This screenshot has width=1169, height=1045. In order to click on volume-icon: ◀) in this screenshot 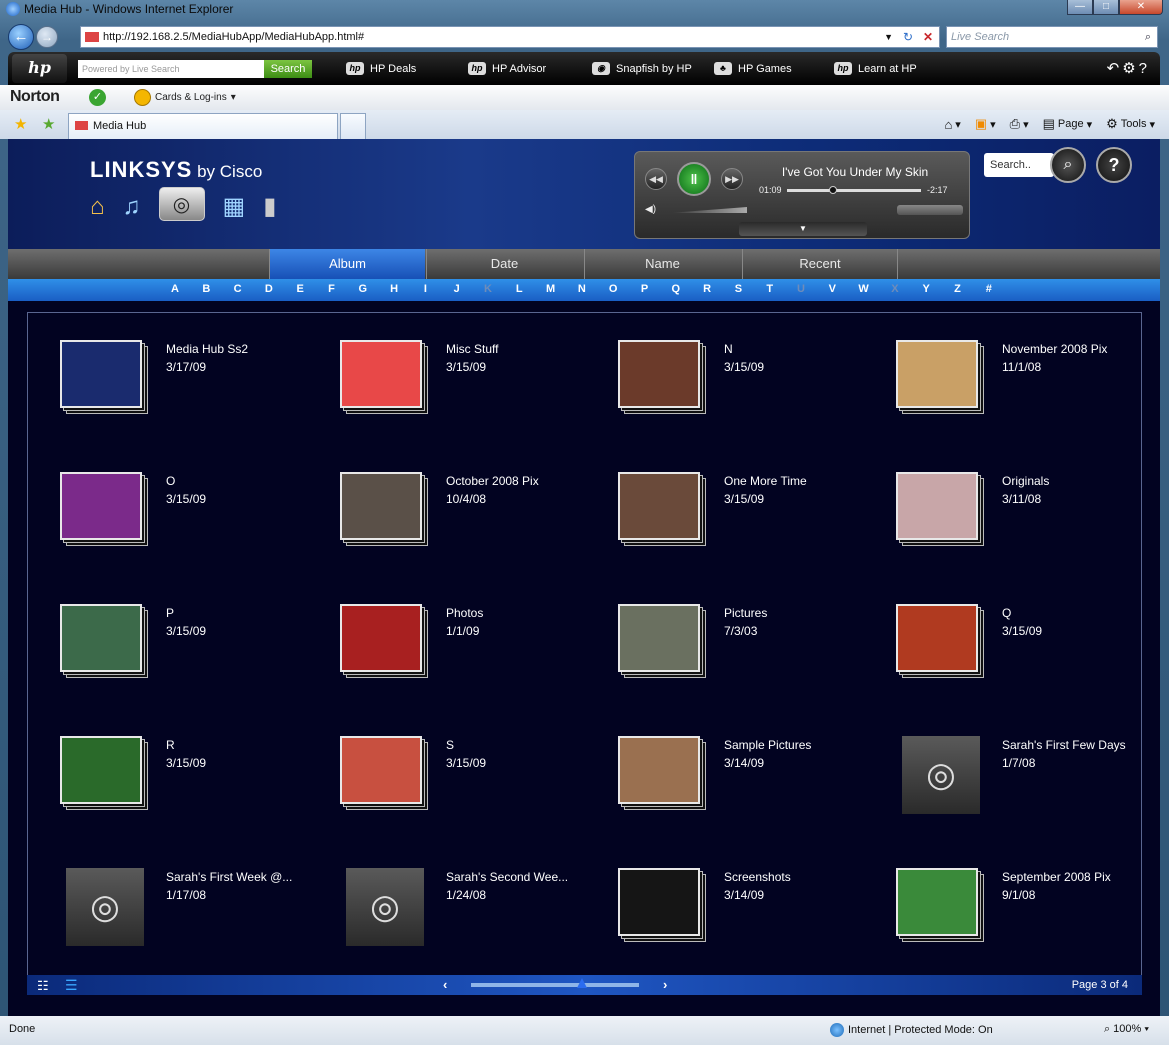, I will do `click(650, 209)`.